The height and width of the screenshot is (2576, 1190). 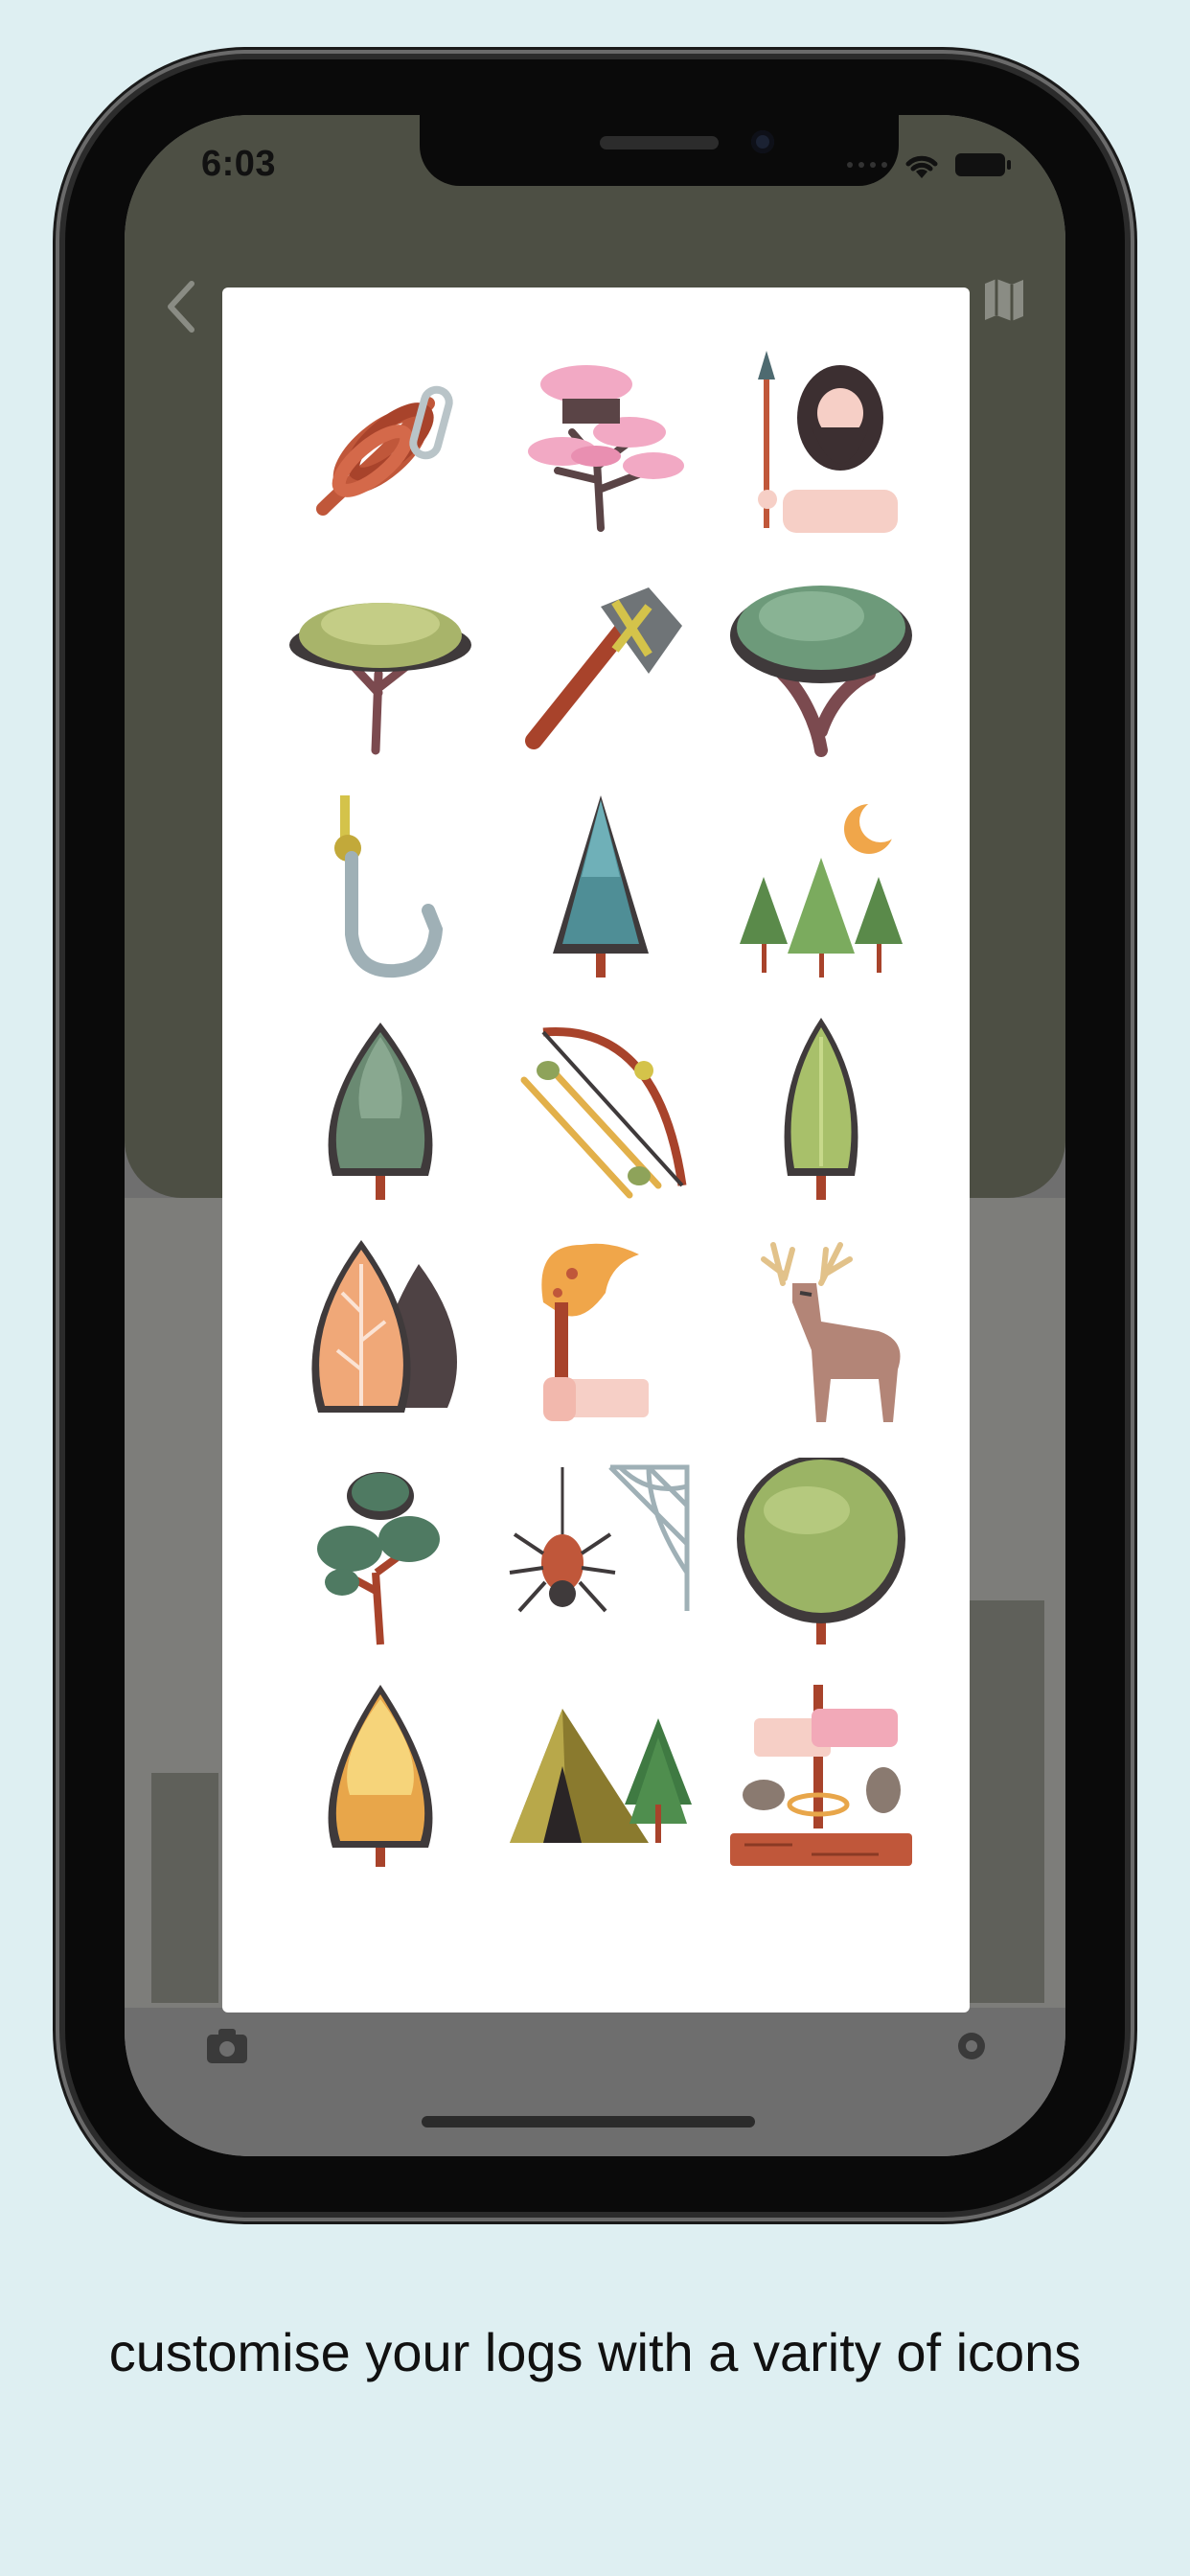 I want to click on acacia-tree-icon, so click(x=380, y=679).